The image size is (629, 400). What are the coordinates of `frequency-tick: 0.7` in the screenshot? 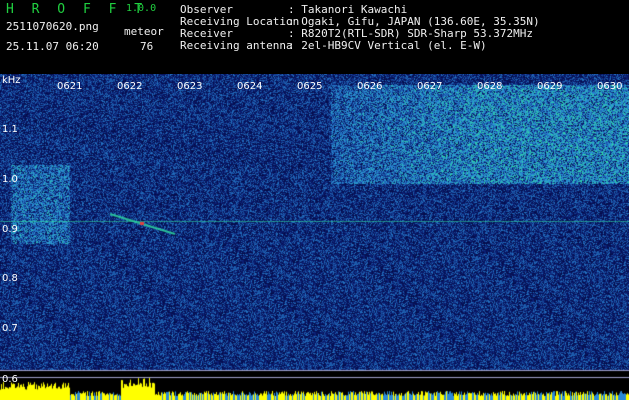 It's located at (10, 328).